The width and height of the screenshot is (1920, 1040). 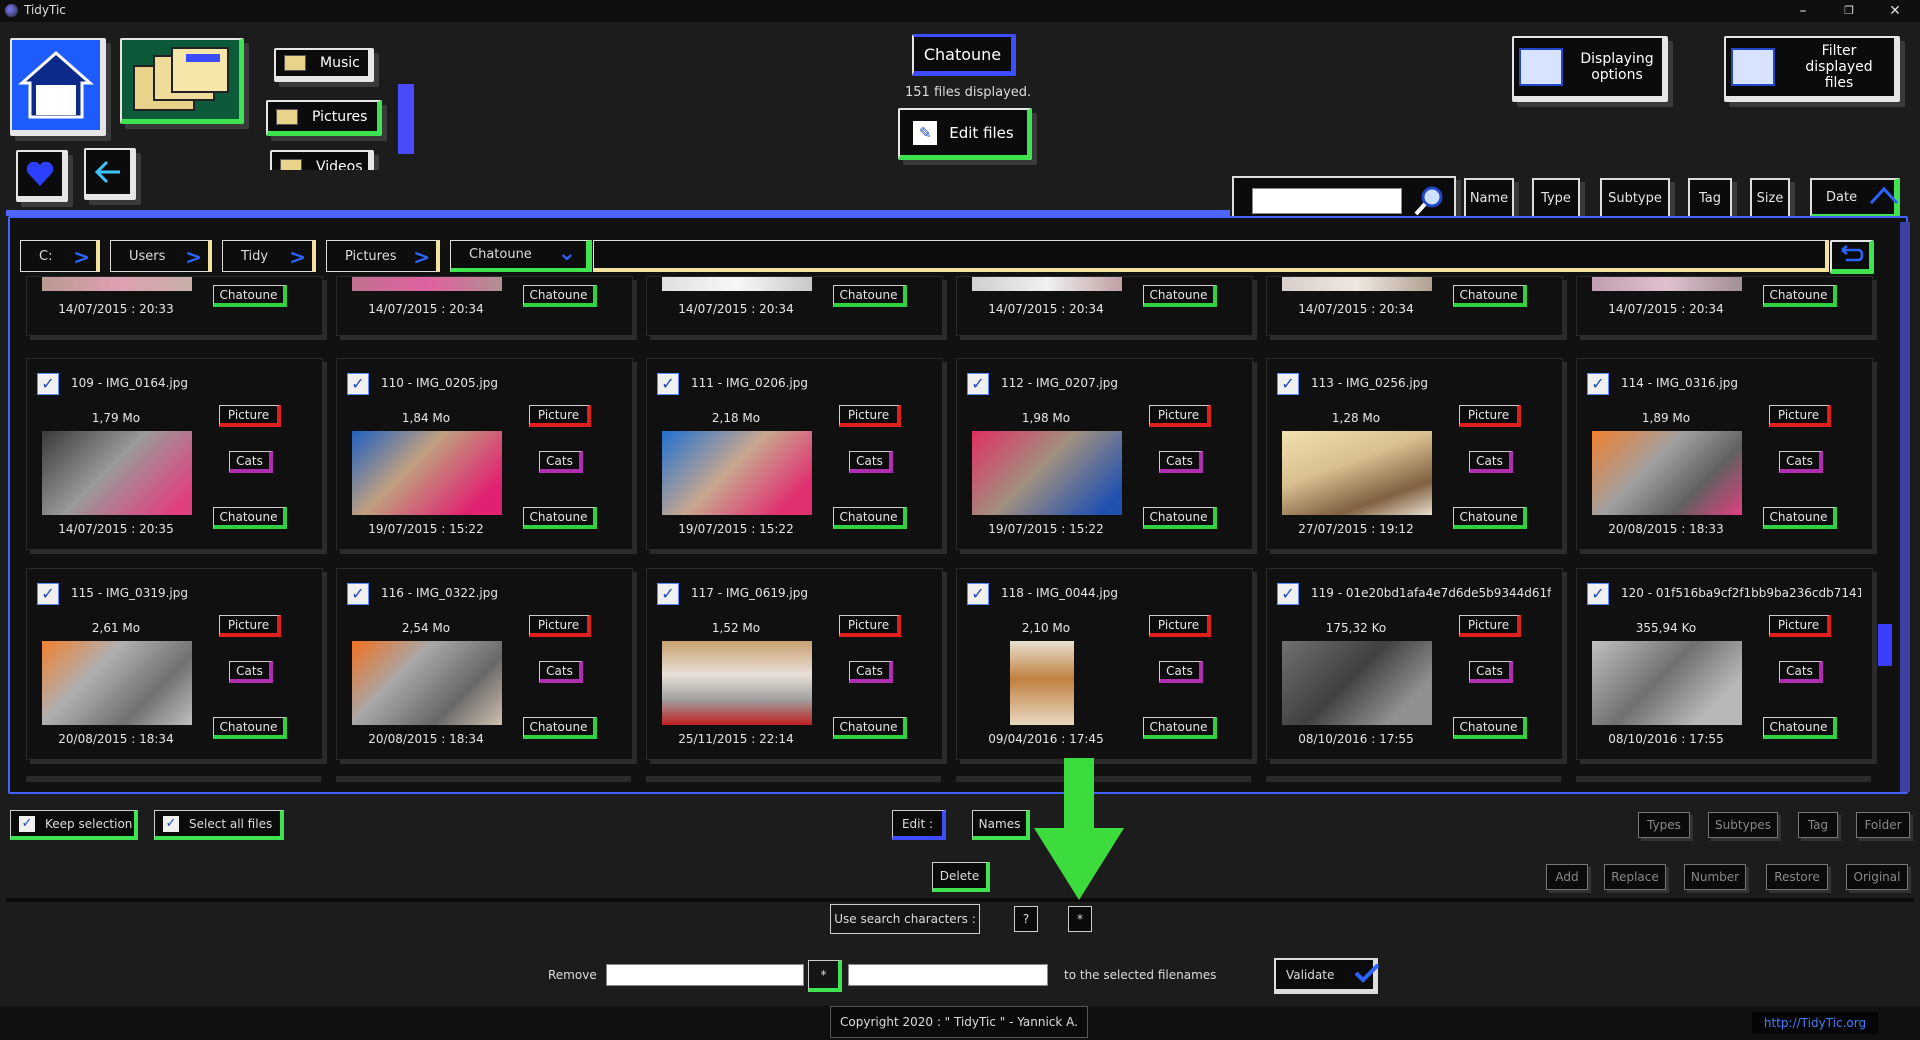 I want to click on question-wildcard-button: ?, so click(x=1026, y=919).